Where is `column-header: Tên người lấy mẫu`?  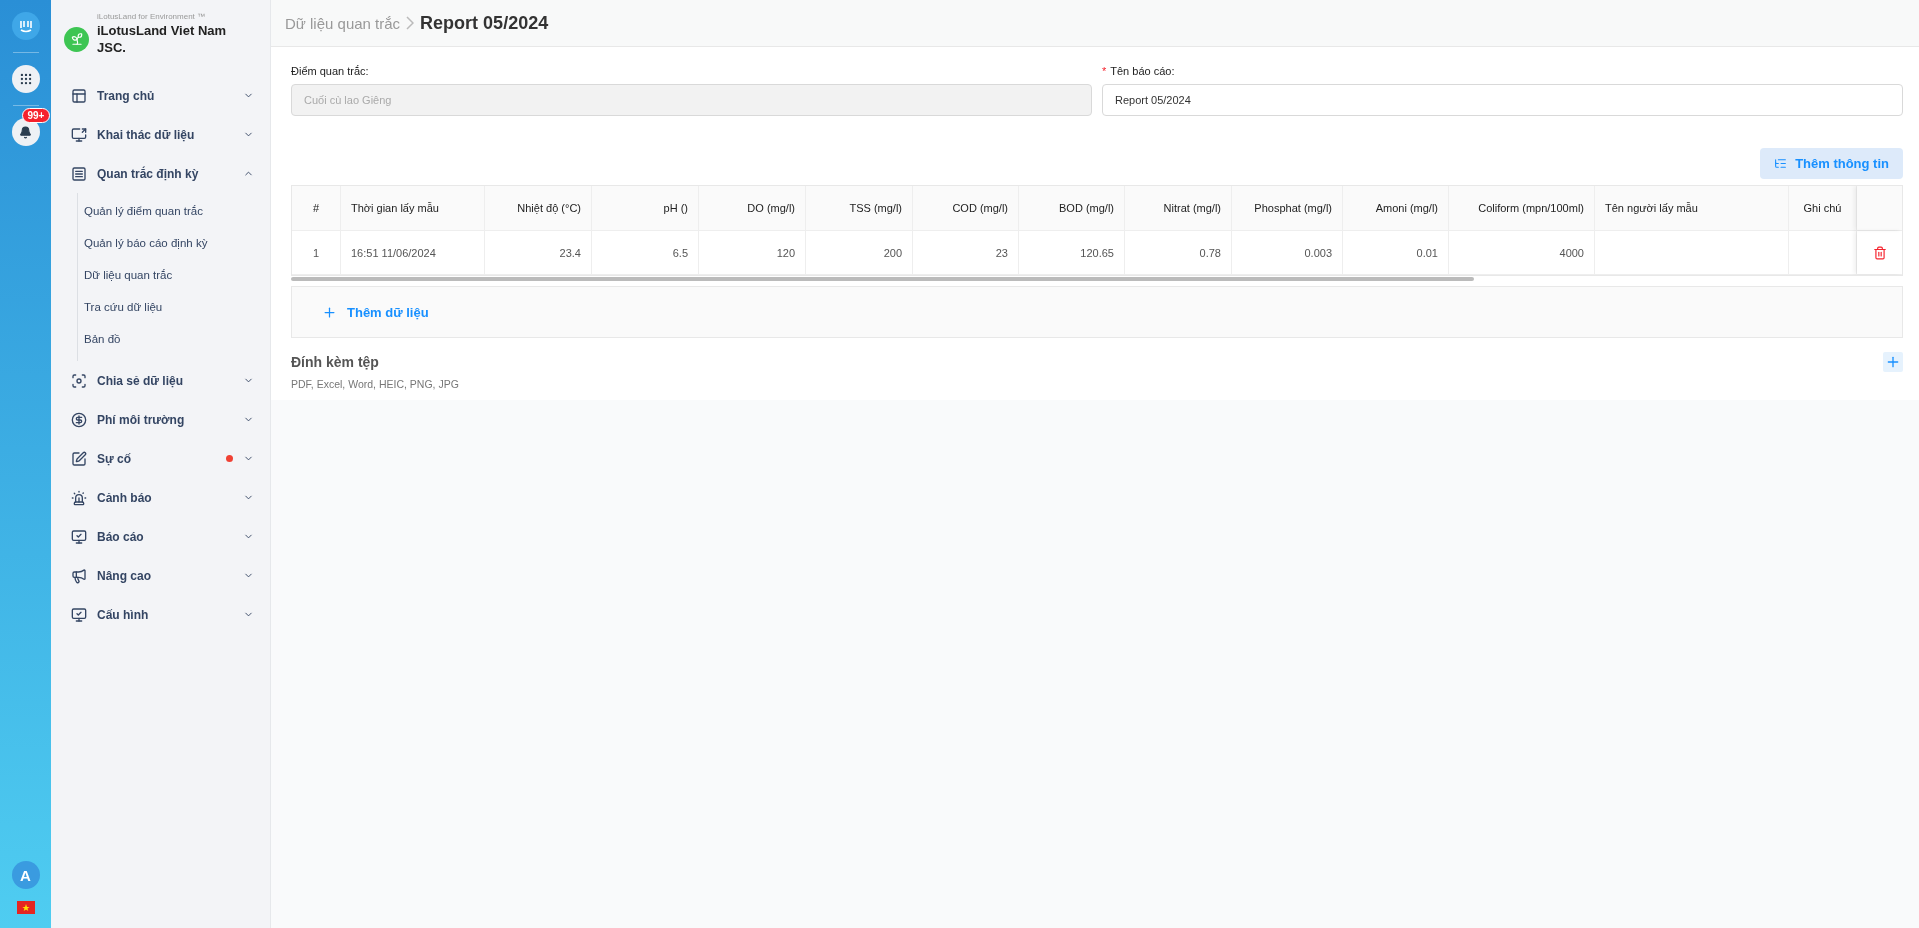 column-header: Tên người lấy mẫu is located at coordinates (1692, 208).